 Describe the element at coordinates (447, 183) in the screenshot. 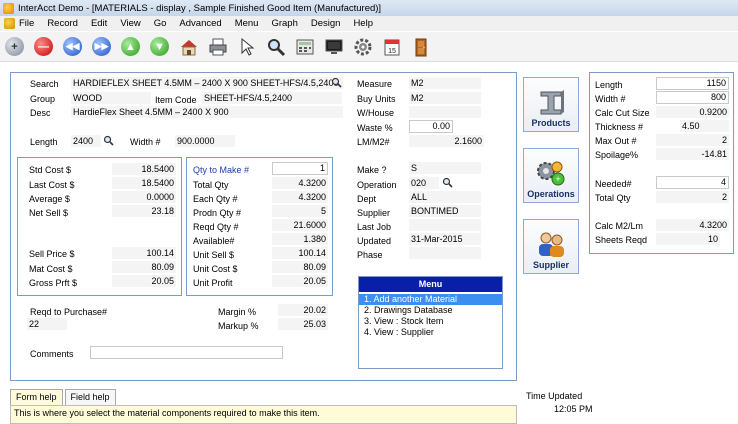

I see `operation-lookup-icon` at that location.